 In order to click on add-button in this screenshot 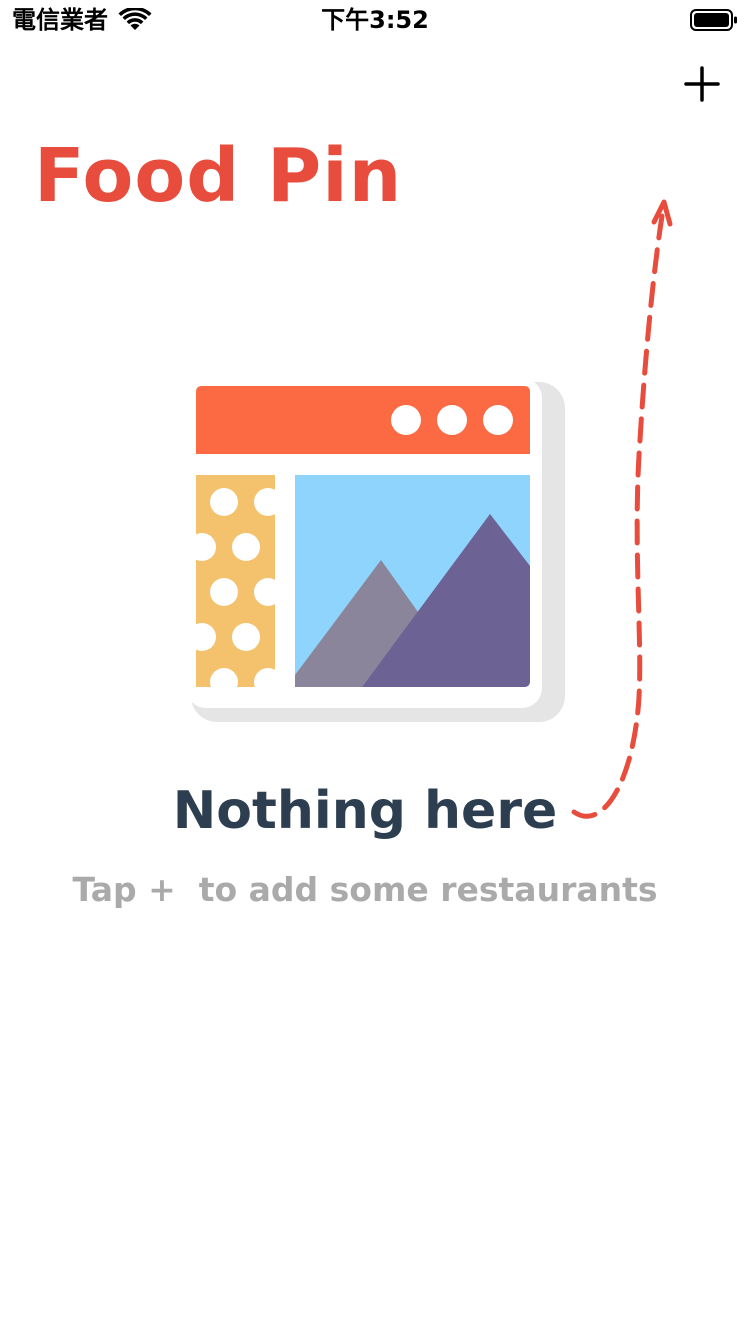, I will do `click(702, 84)`.